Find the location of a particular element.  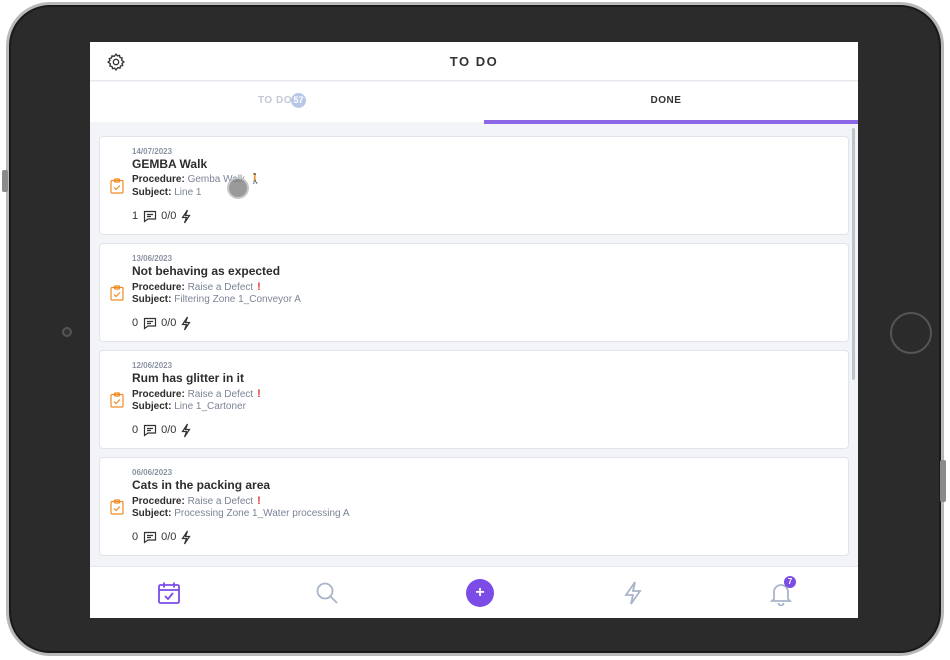

card-title: Rum has glitter in it is located at coordinates (188, 378).